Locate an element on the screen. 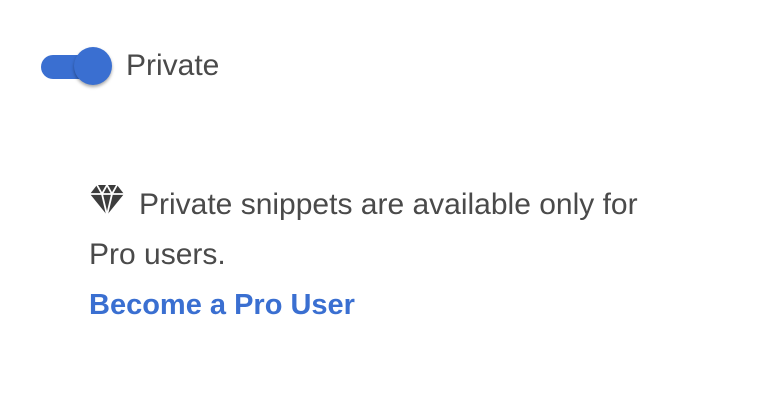 The width and height of the screenshot is (760, 402). private-toggle-switch is located at coordinates (78, 66).